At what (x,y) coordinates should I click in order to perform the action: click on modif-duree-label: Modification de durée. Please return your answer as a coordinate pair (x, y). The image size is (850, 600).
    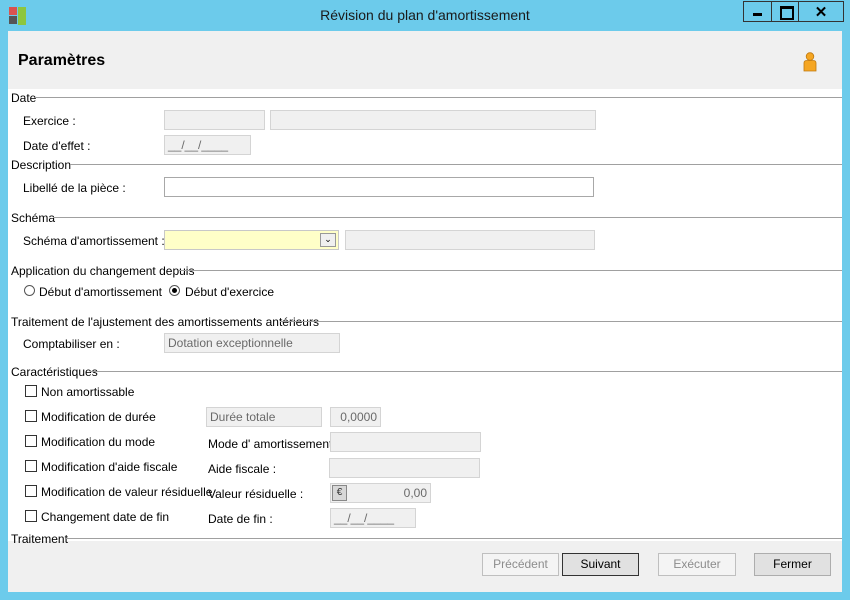
    Looking at the image, I should click on (98, 417).